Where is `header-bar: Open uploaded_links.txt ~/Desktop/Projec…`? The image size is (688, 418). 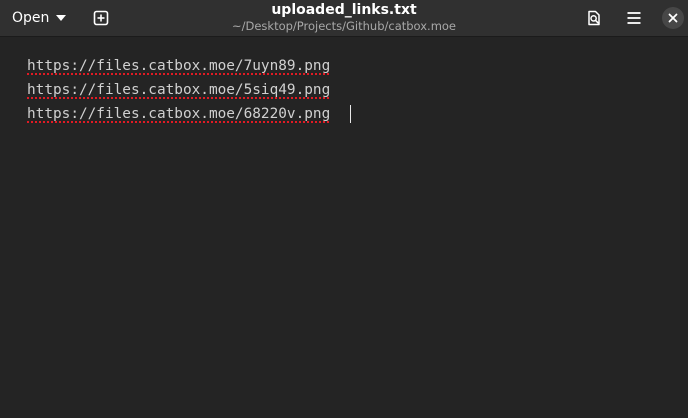
header-bar: Open uploaded_links.txt ~/Desktop/Projec… is located at coordinates (344, 18).